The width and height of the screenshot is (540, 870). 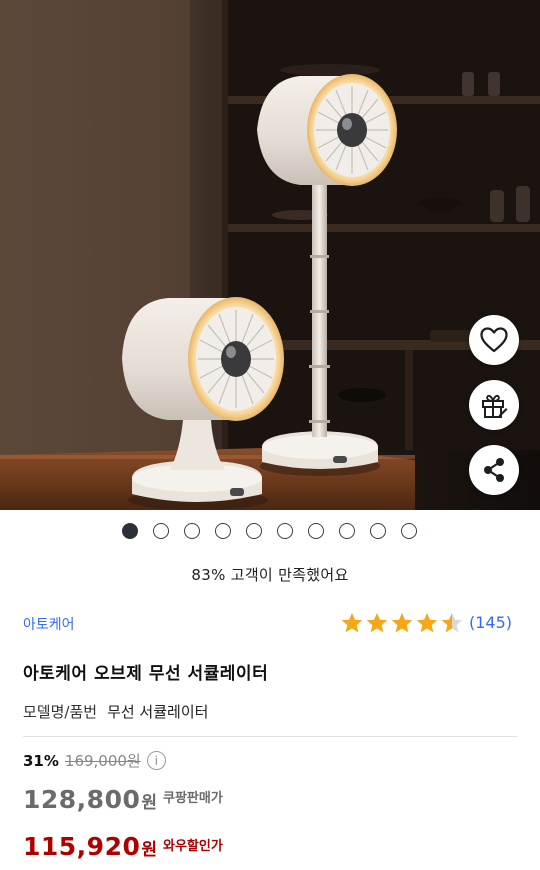 I want to click on member-price-label: 와우할인가, so click(x=193, y=846).